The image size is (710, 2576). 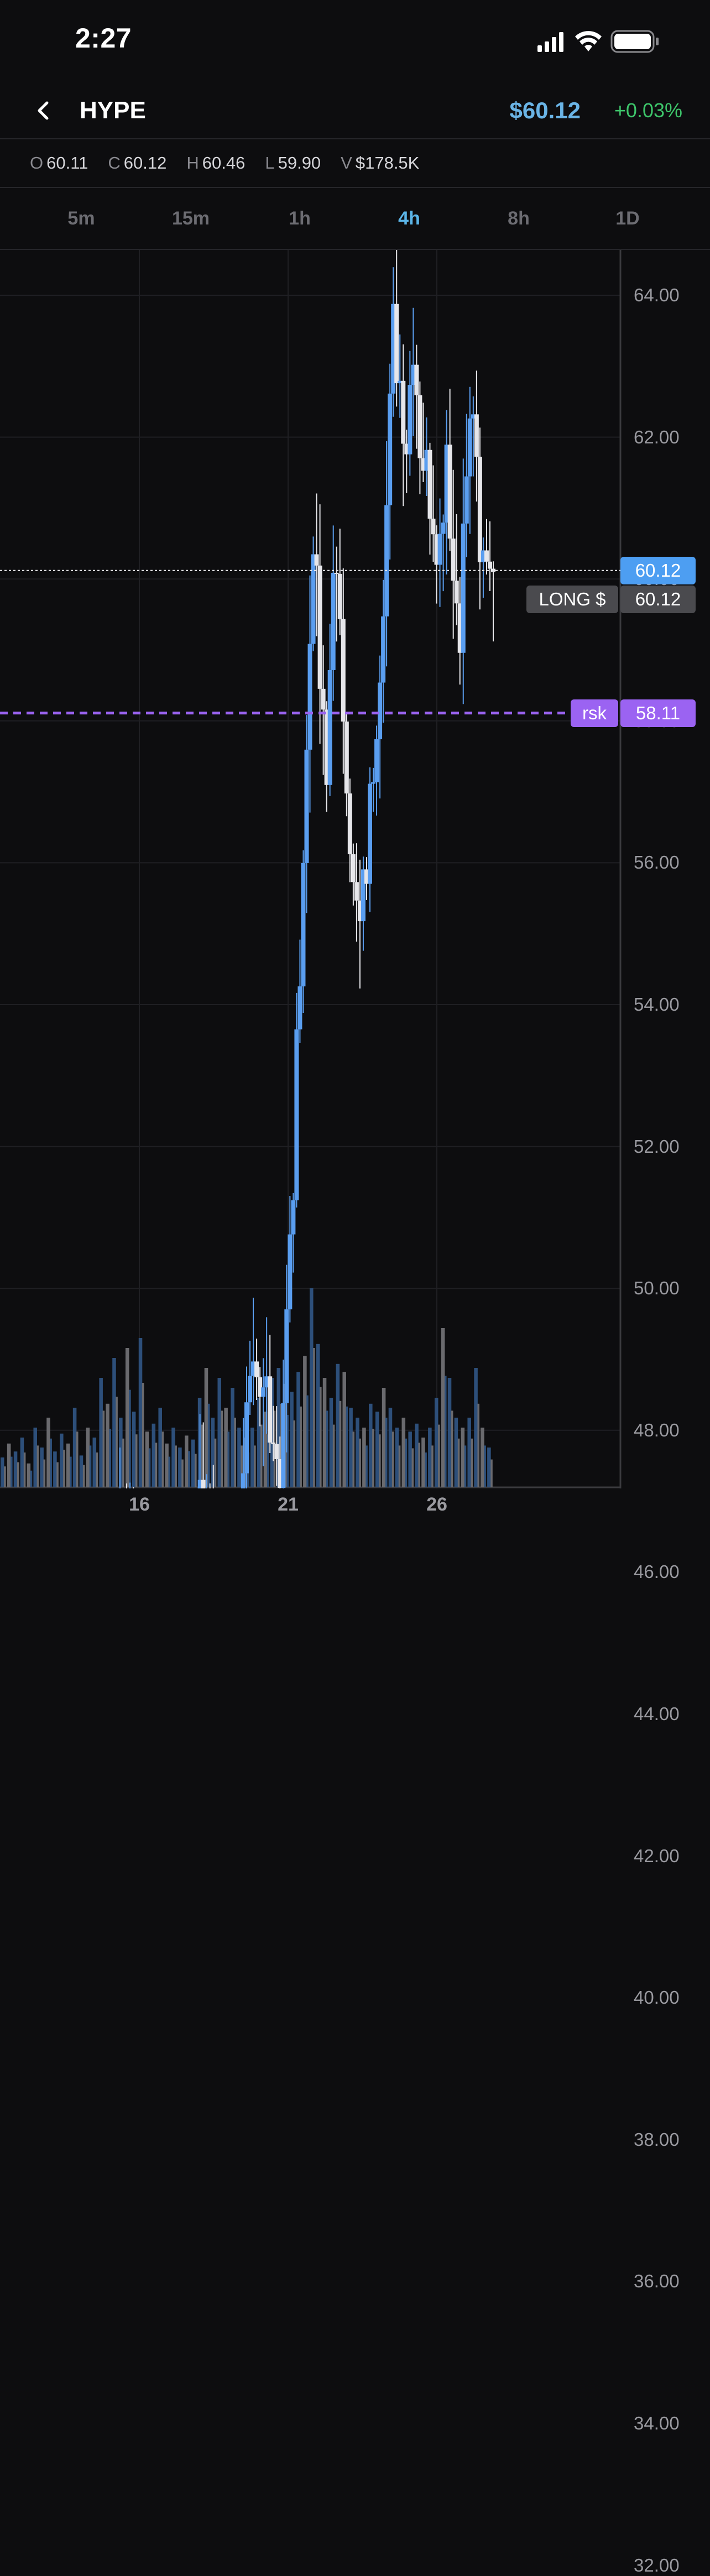 What do you see at coordinates (103, 38) in the screenshot?
I see `status-time: 2:27` at bounding box center [103, 38].